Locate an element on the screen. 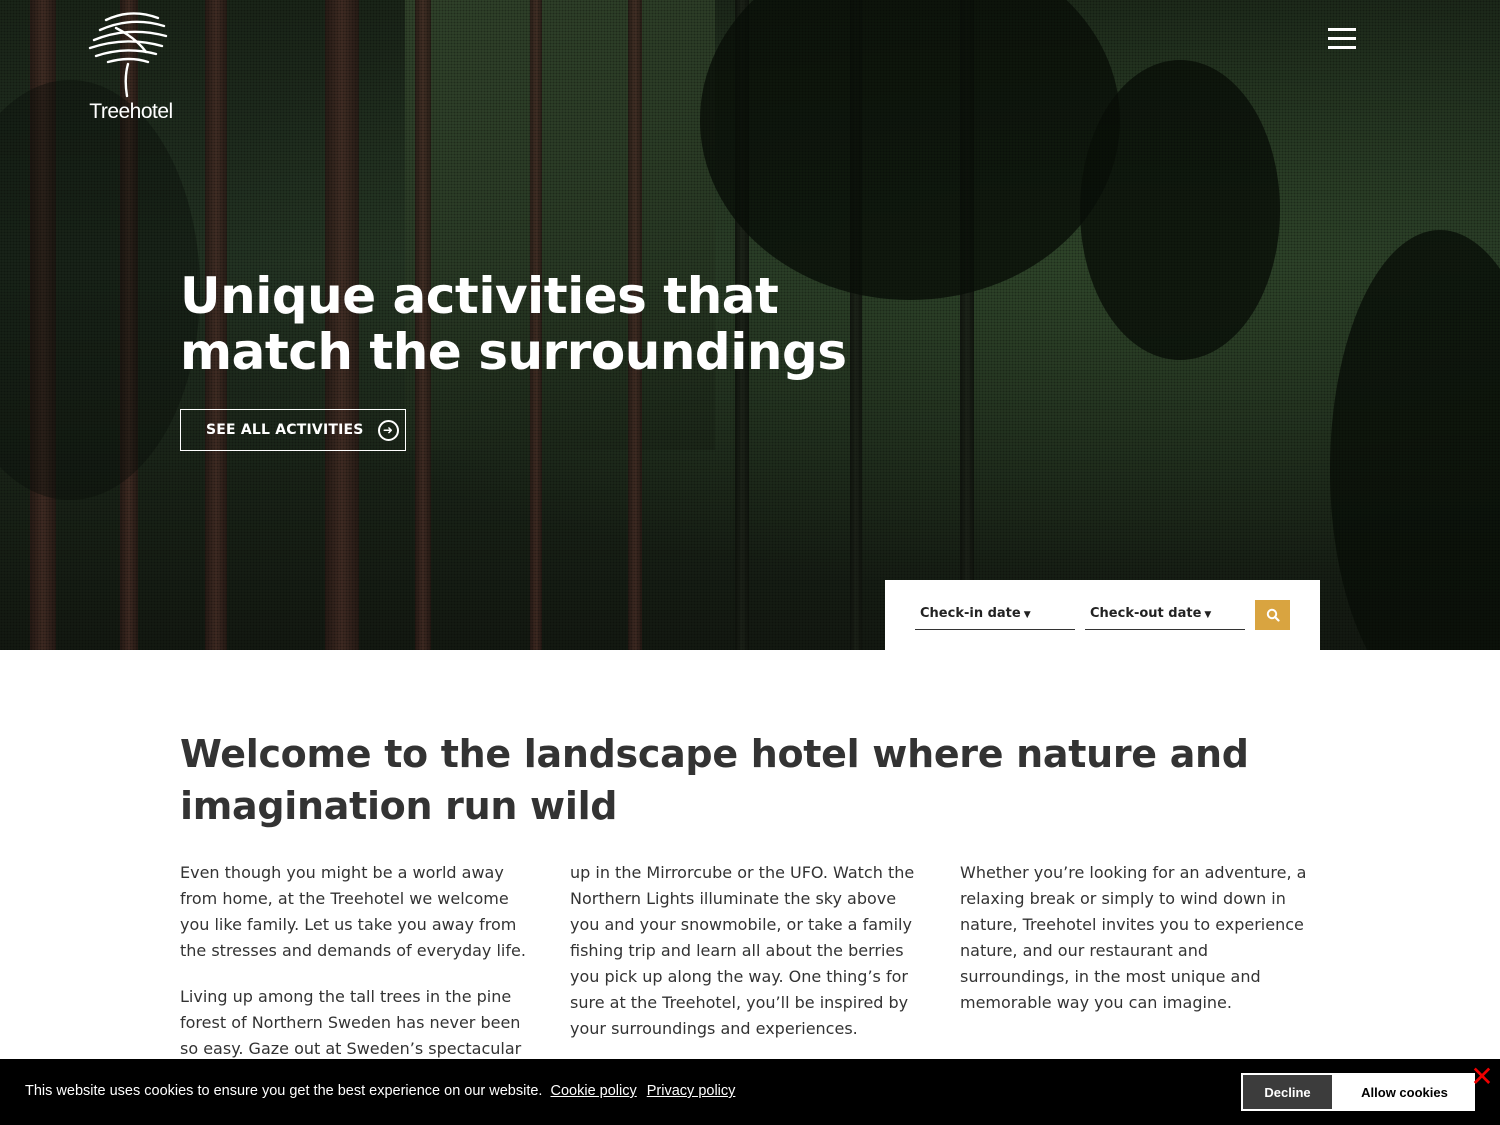 The image size is (1500, 1125). checkin-date-dropdown: Check-in date ▼ is located at coordinates (995, 618).